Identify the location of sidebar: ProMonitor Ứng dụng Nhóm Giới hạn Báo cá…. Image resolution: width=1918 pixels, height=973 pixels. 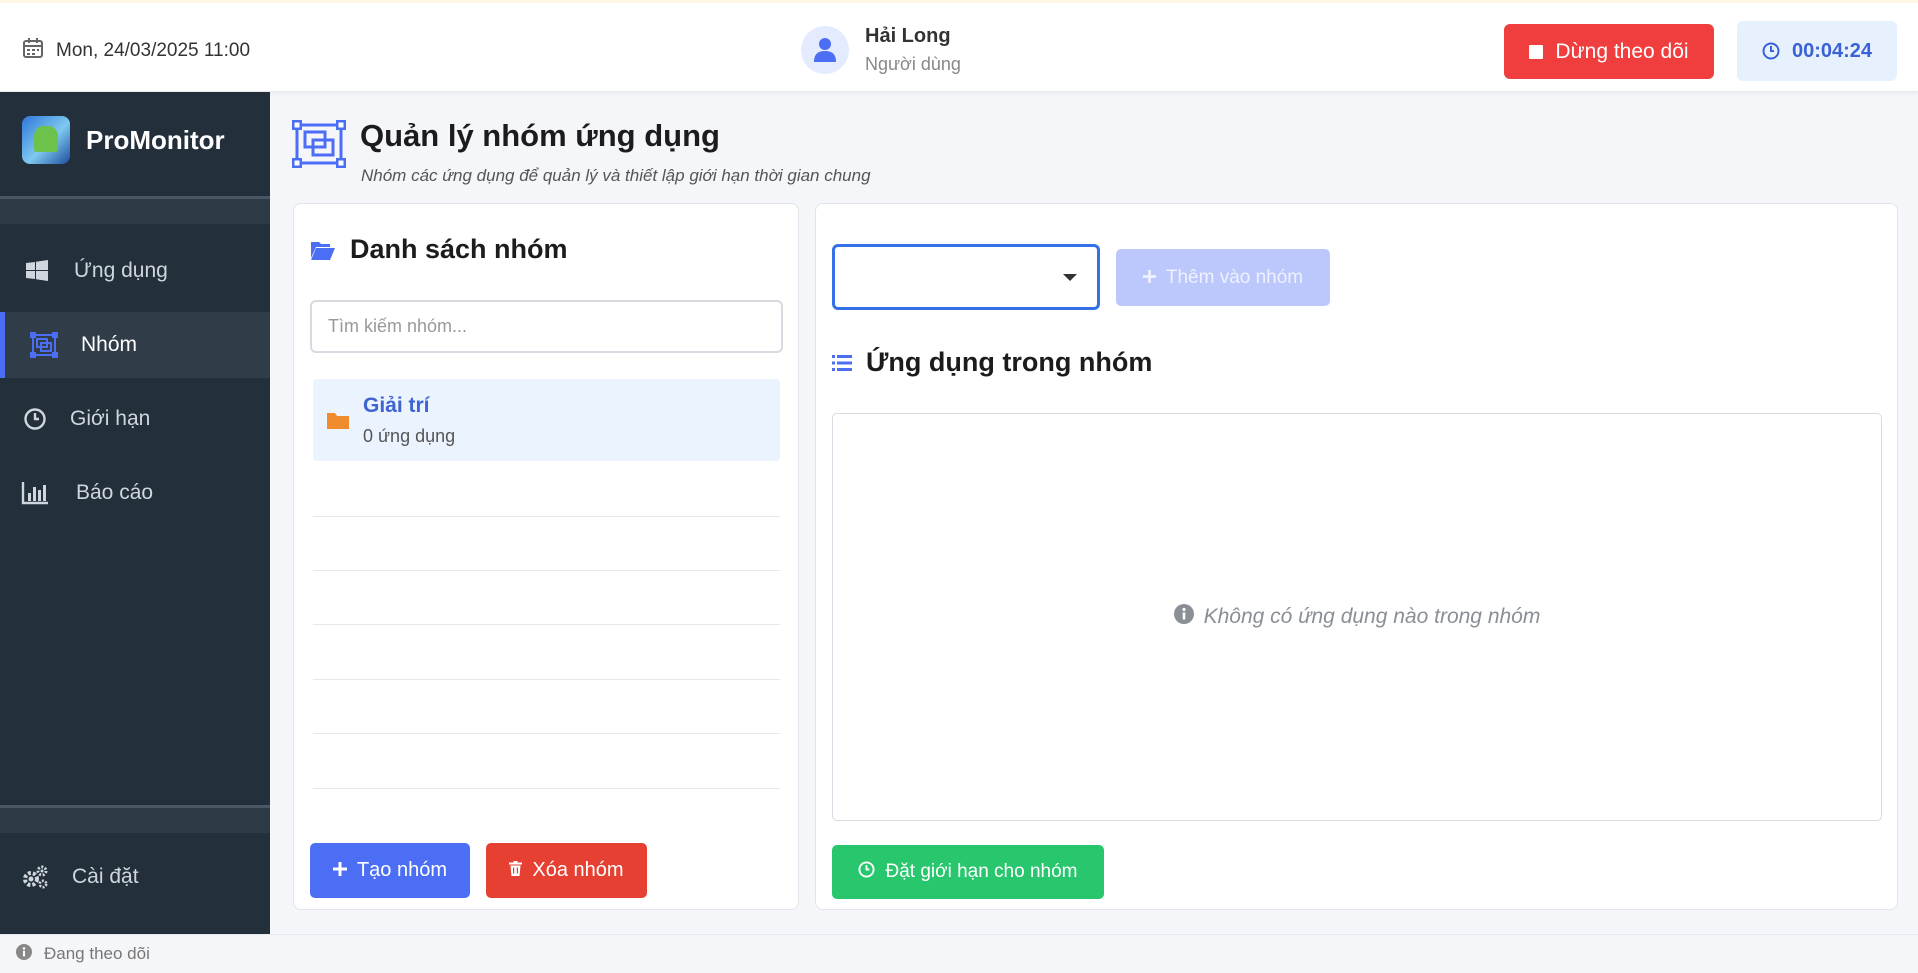
(135, 513).